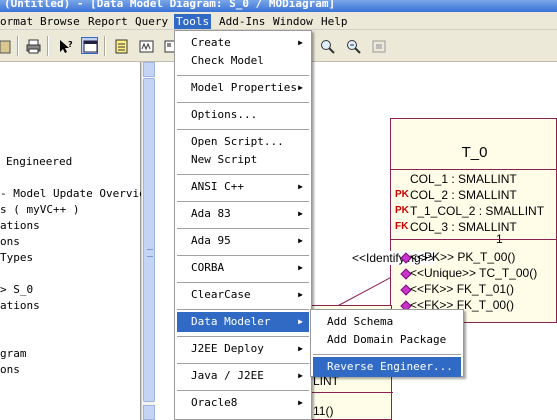 This screenshot has width=557, height=420. What do you see at coordinates (387, 340) in the screenshot?
I see `menu-item-add-domain-package: Add Domain Package` at bounding box center [387, 340].